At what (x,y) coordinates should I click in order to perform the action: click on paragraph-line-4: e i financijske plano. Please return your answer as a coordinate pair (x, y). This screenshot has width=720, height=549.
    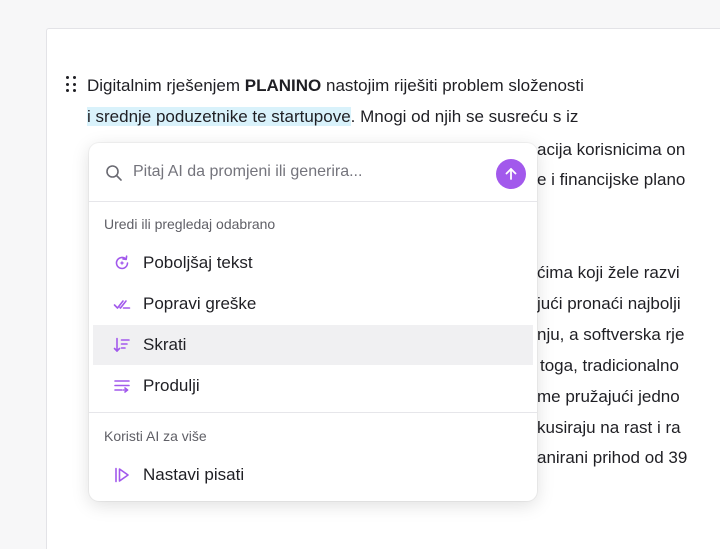
    Looking at the image, I should click on (611, 180).